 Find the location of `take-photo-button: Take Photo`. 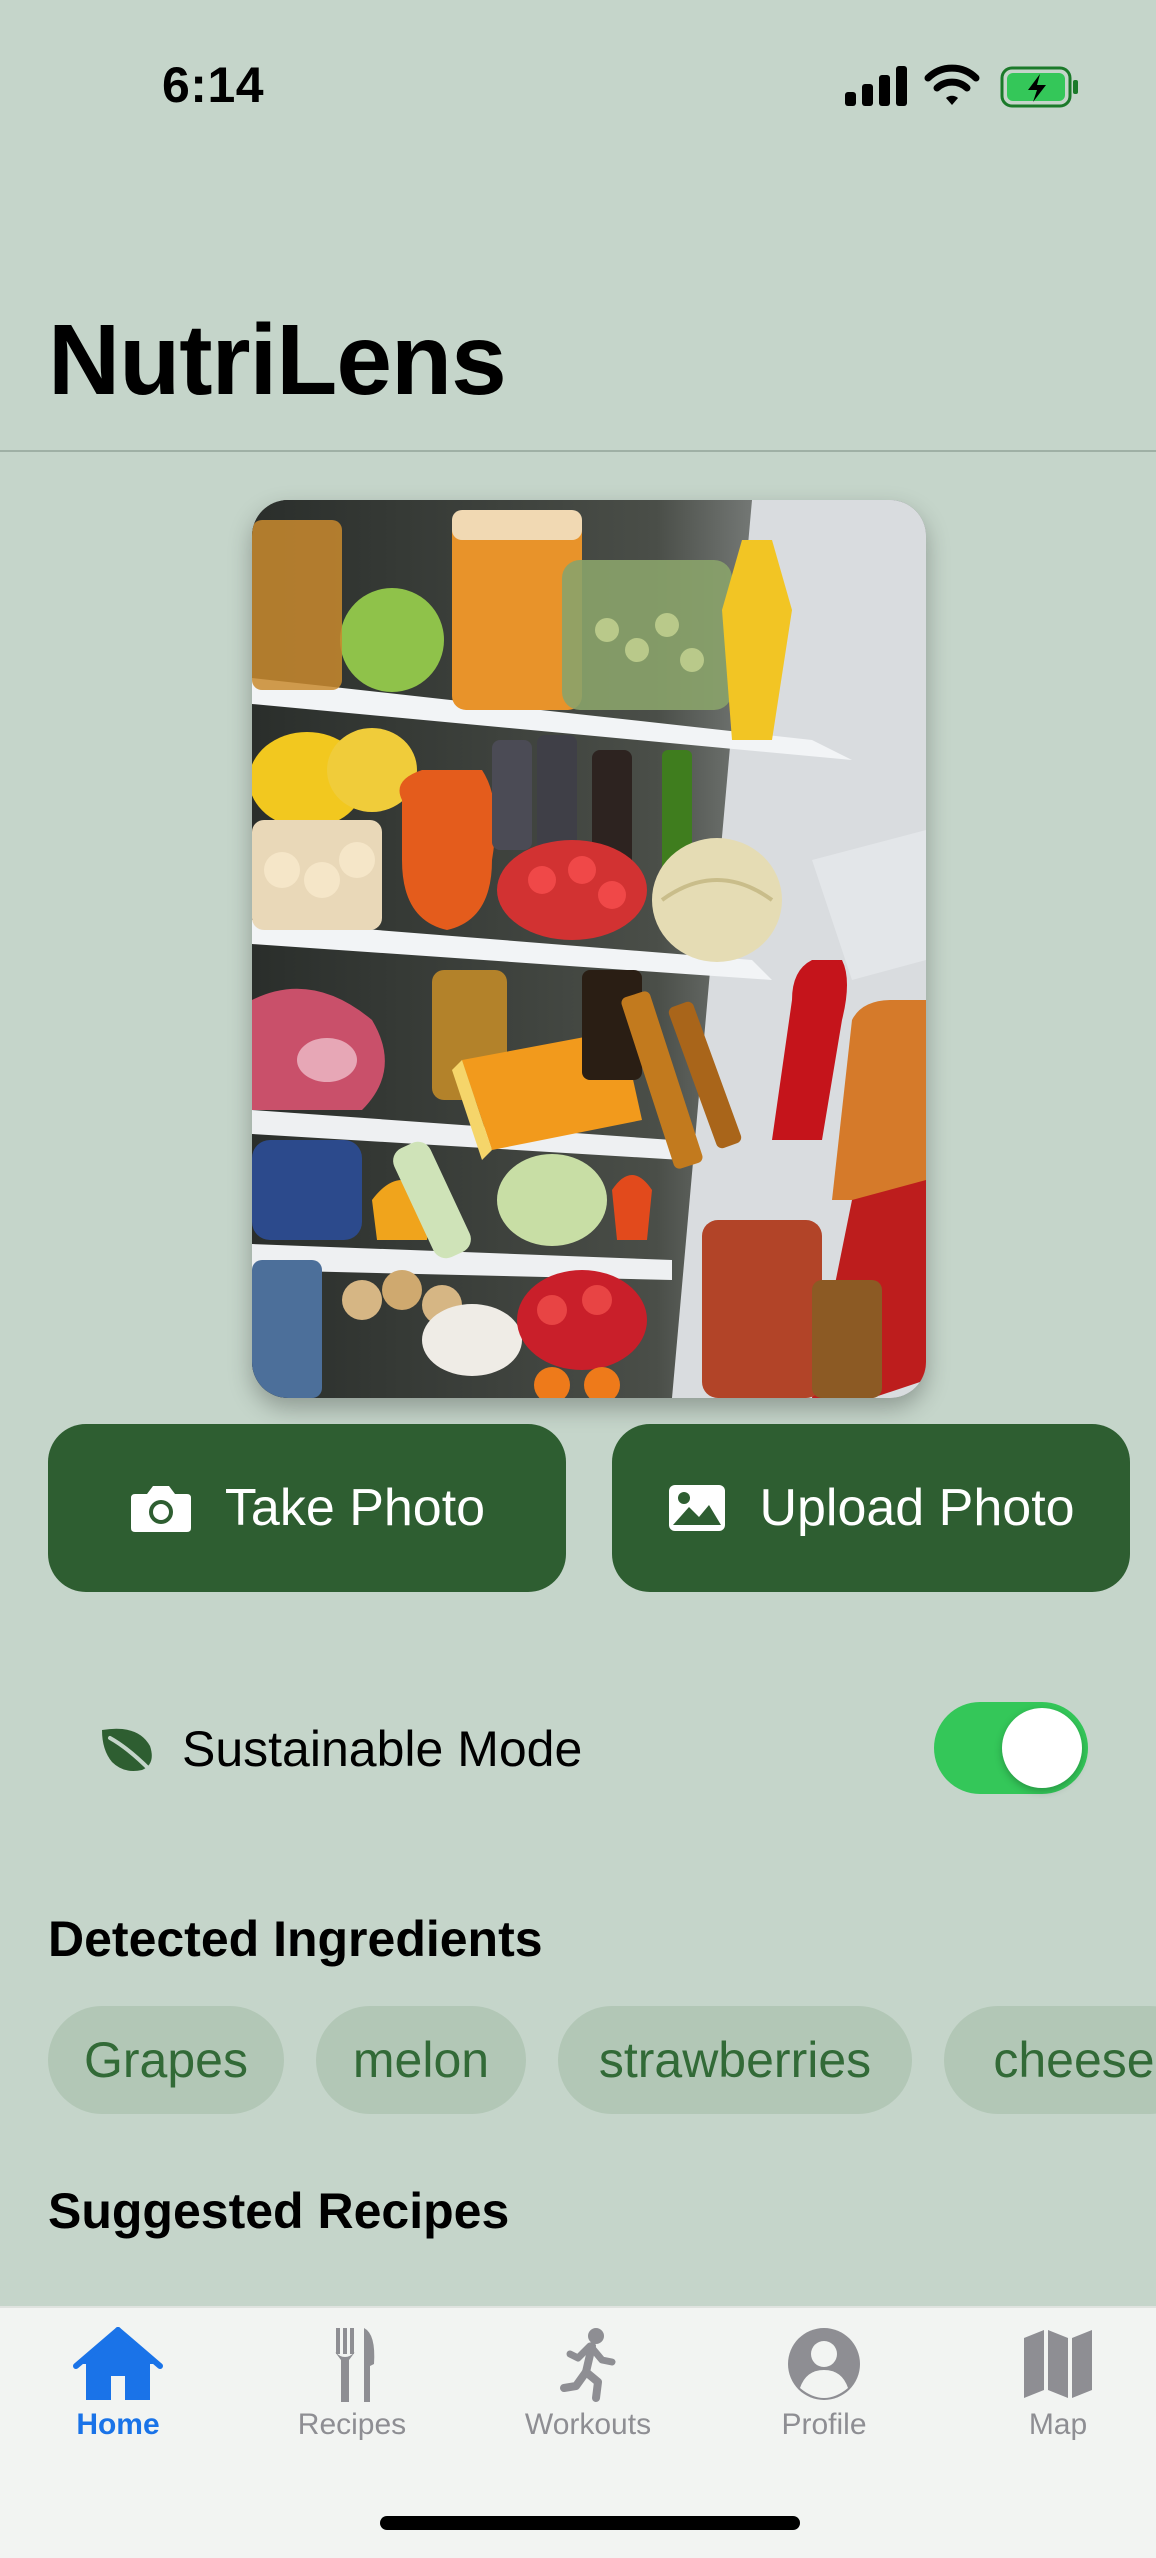

take-photo-button: Take Photo is located at coordinates (307, 1508).